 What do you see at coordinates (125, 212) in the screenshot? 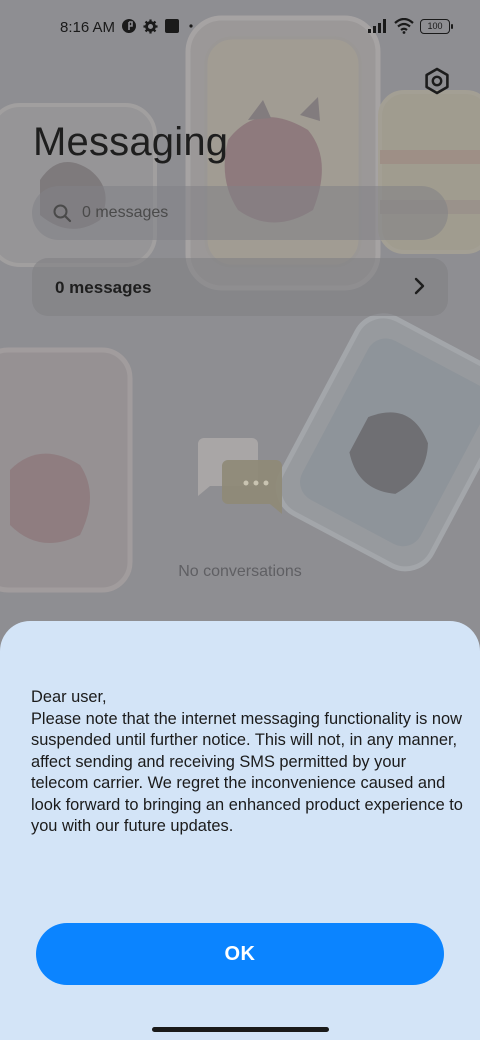
I see `search-placeholder: 0 messages` at bounding box center [125, 212].